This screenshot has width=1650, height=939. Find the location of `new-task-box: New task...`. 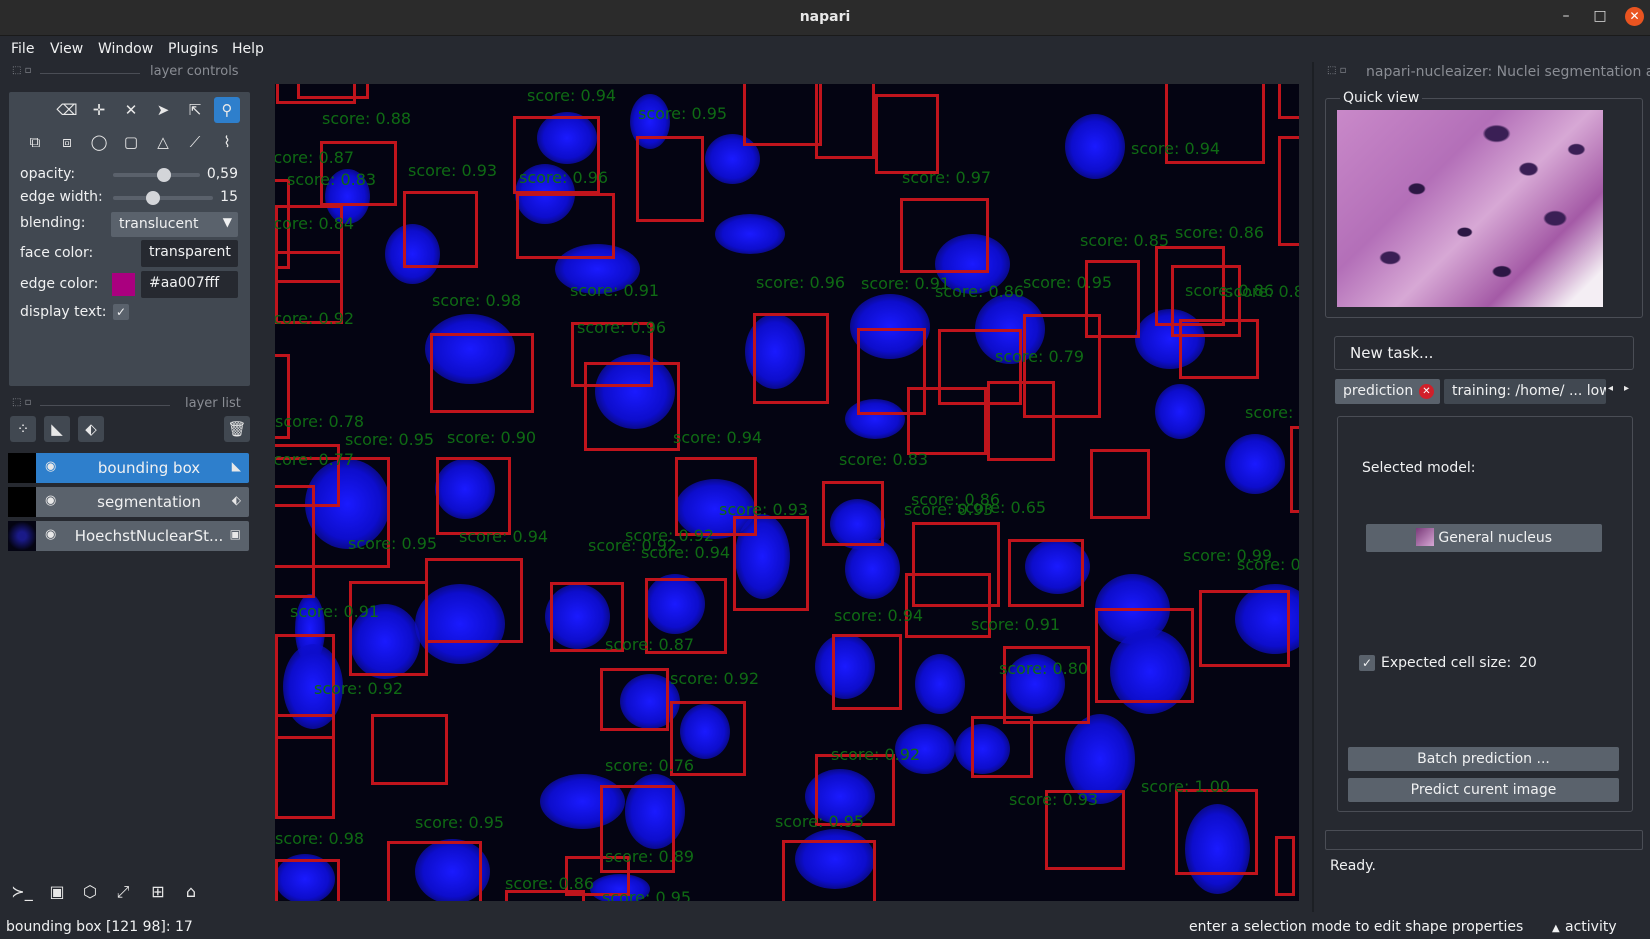

new-task-box: New task... is located at coordinates (1484, 353).